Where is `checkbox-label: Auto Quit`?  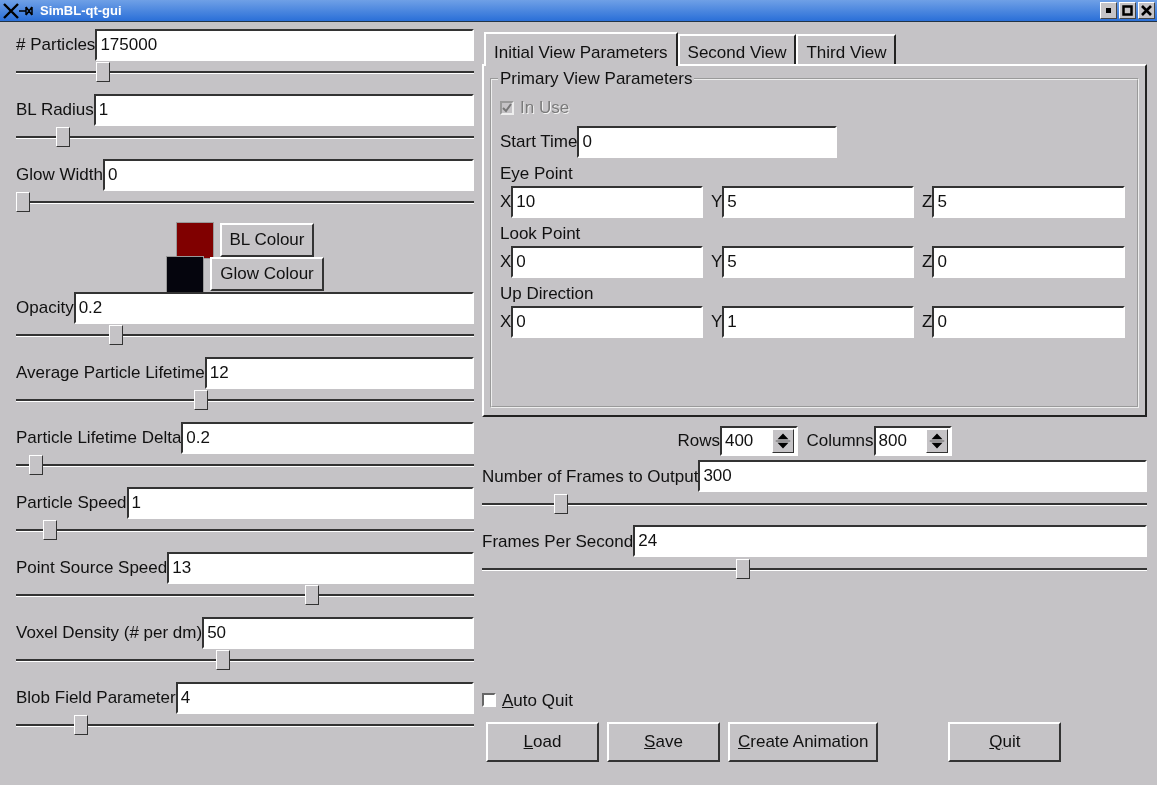 checkbox-label: Auto Quit is located at coordinates (537, 700).